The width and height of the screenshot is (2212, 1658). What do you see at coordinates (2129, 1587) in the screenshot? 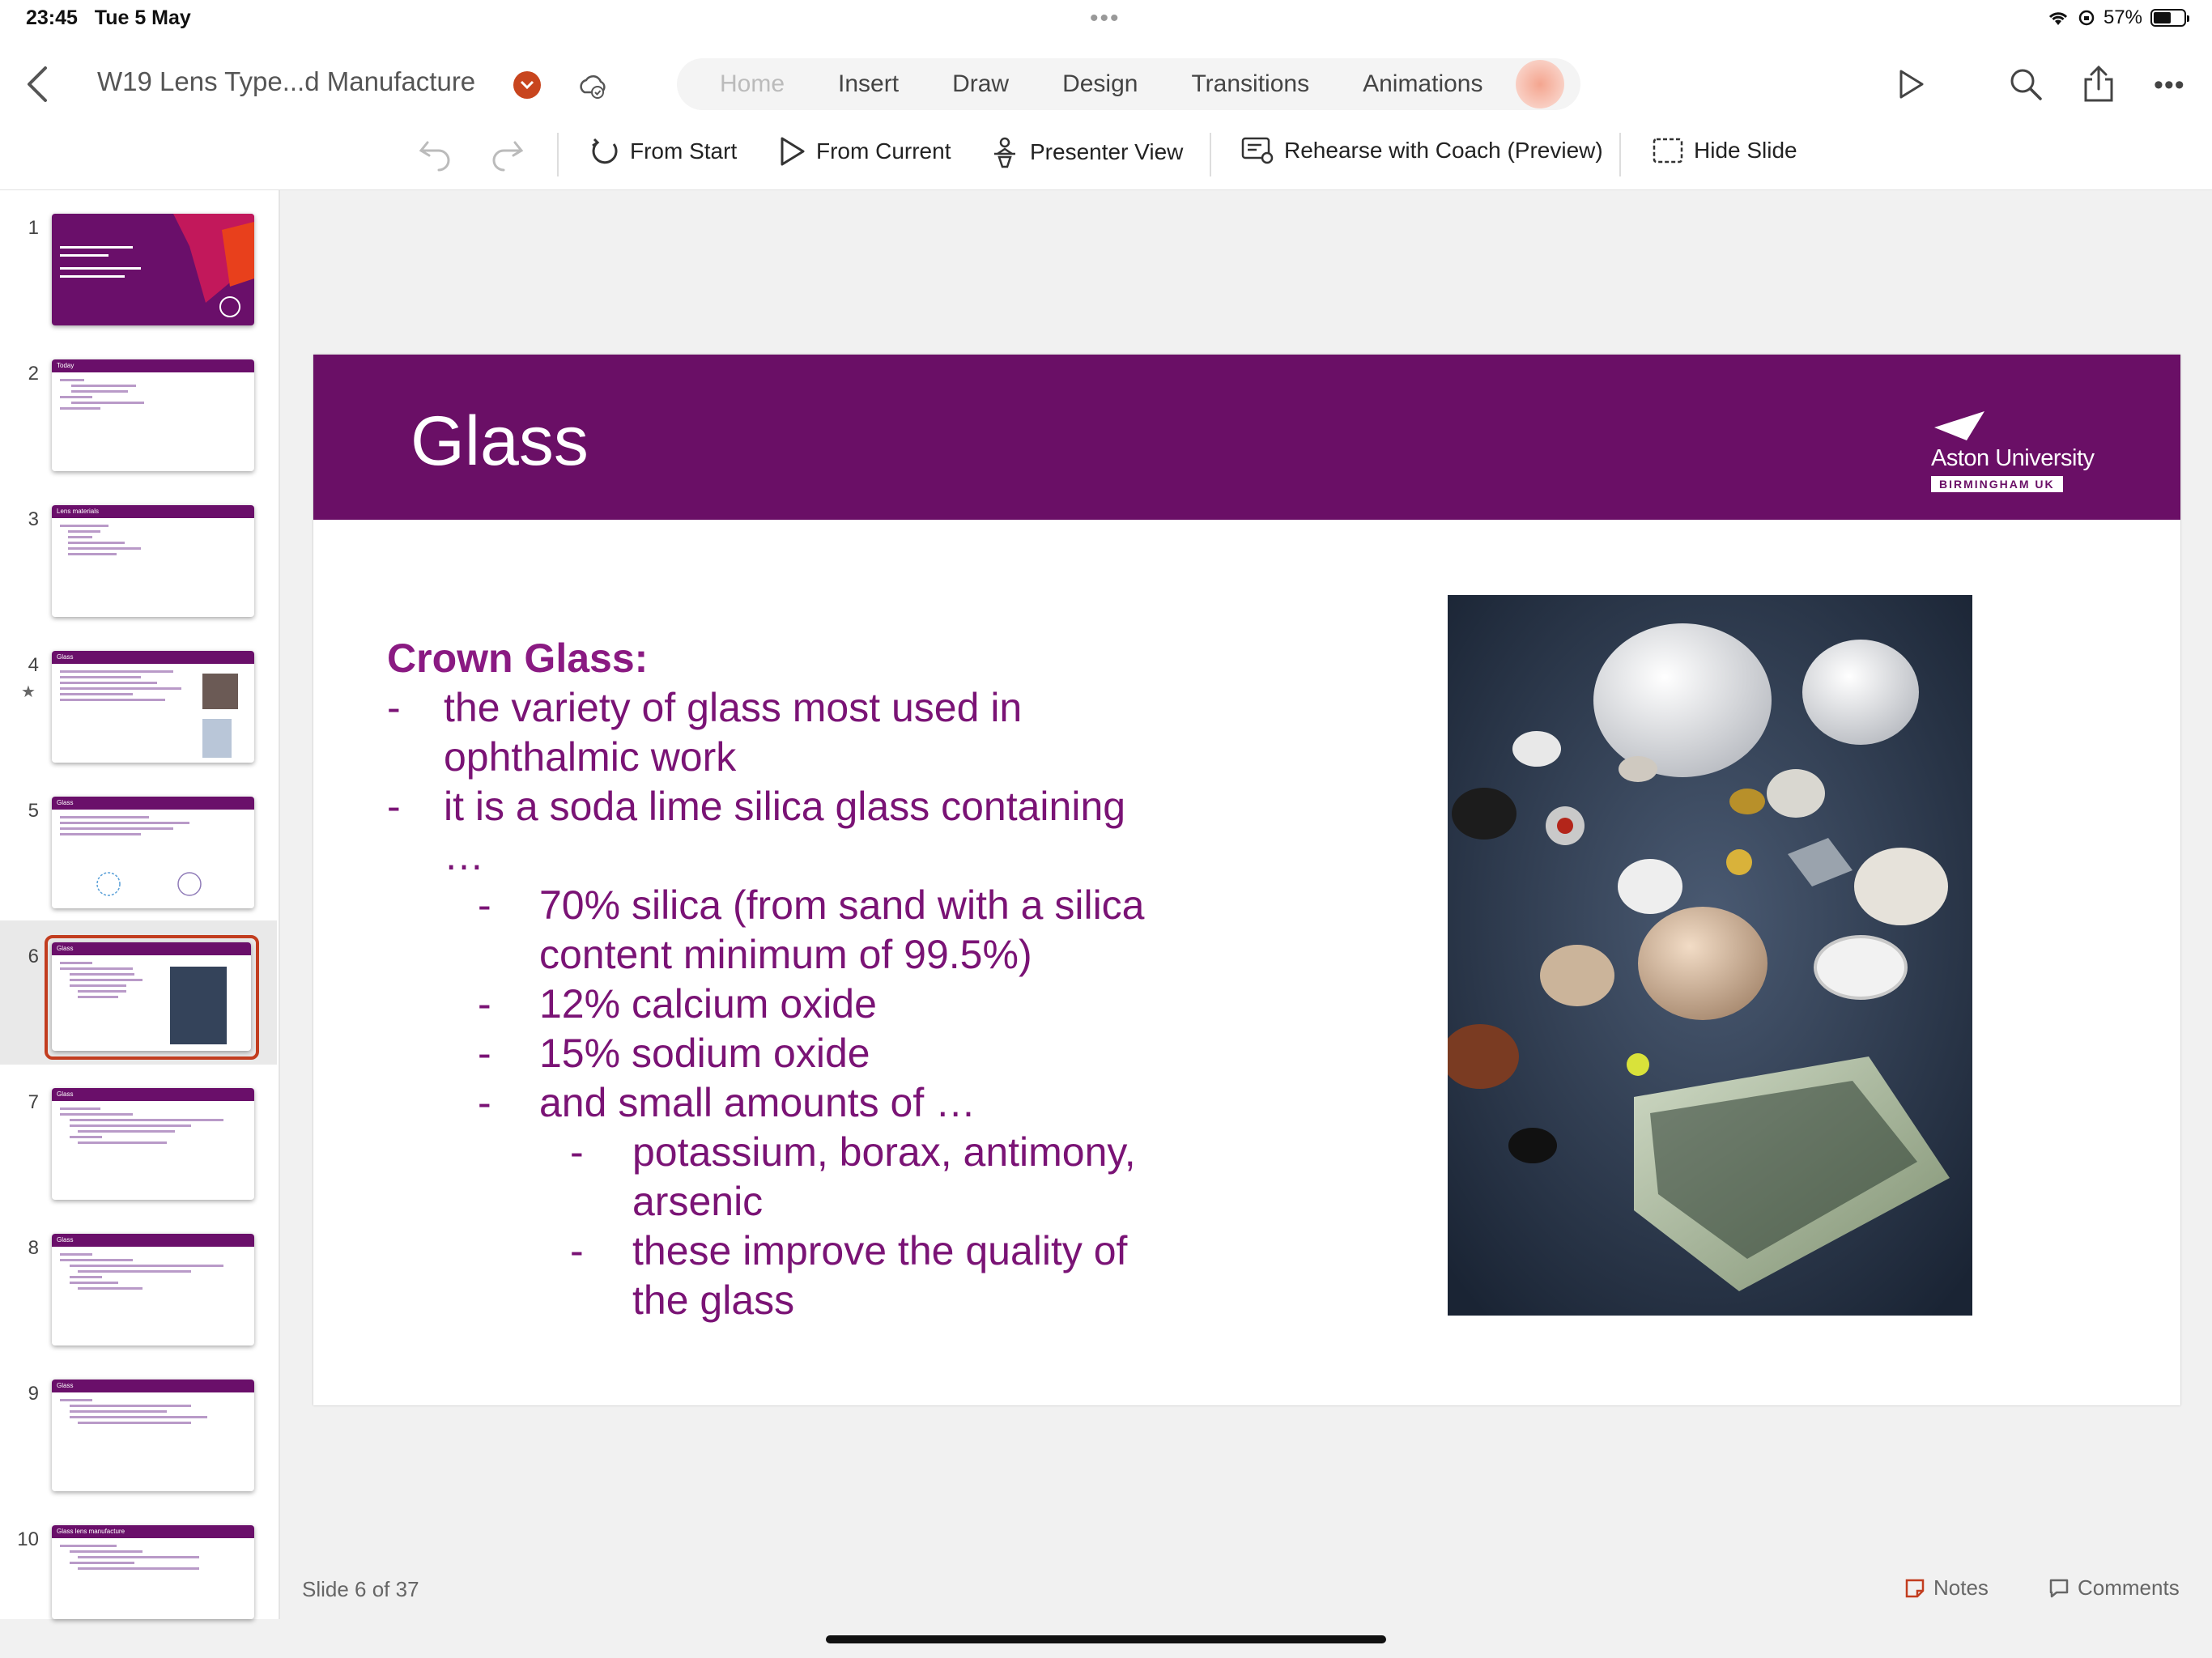
I see `comments-label: Comments` at bounding box center [2129, 1587].